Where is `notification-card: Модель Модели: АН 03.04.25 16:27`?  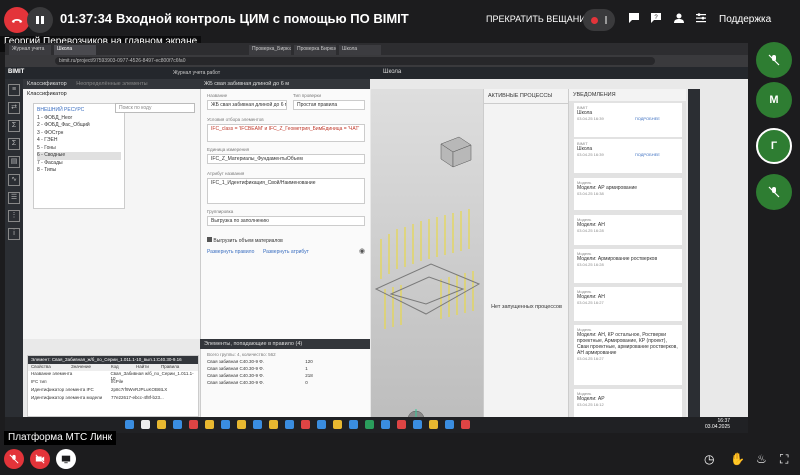
notification-card: Модель Модели: АН 03.04.25 16:27 is located at coordinates (628, 304).